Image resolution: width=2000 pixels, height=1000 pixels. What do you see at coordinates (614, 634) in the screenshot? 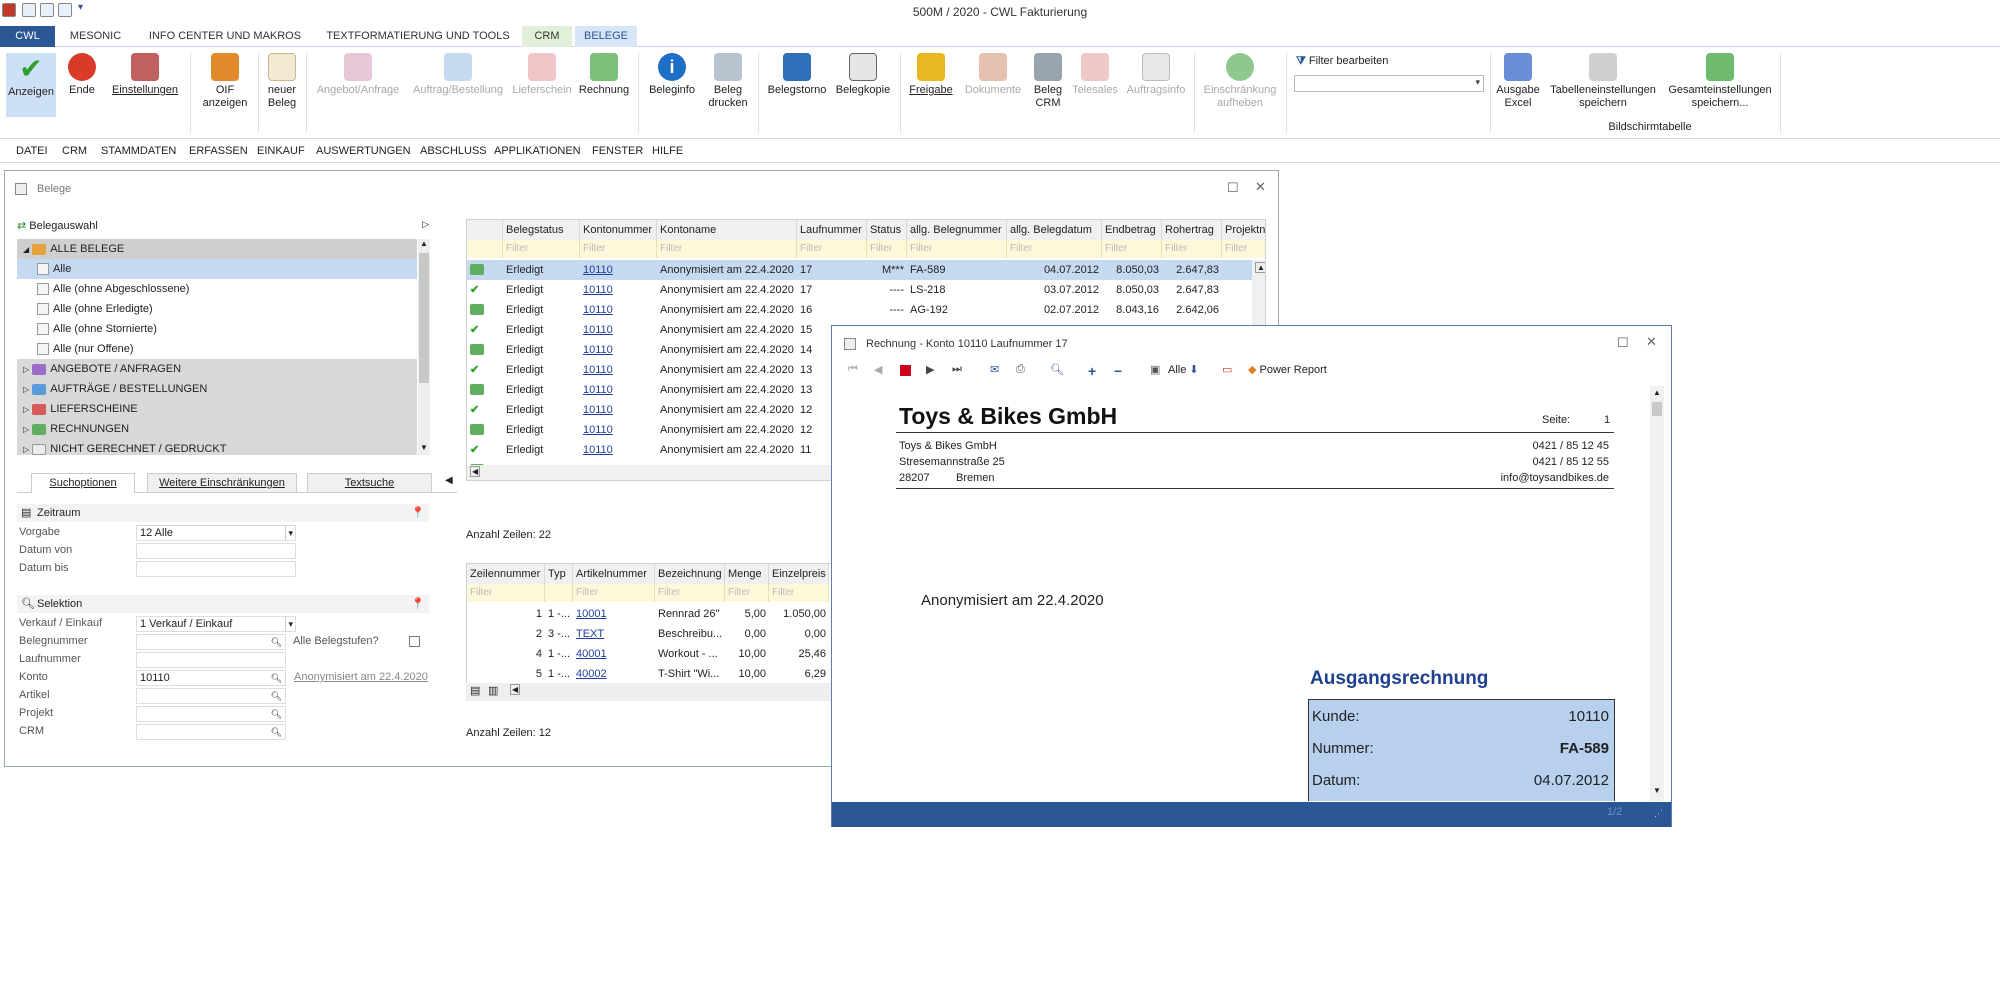
I see `pos-cell-art: TEXT` at bounding box center [614, 634].